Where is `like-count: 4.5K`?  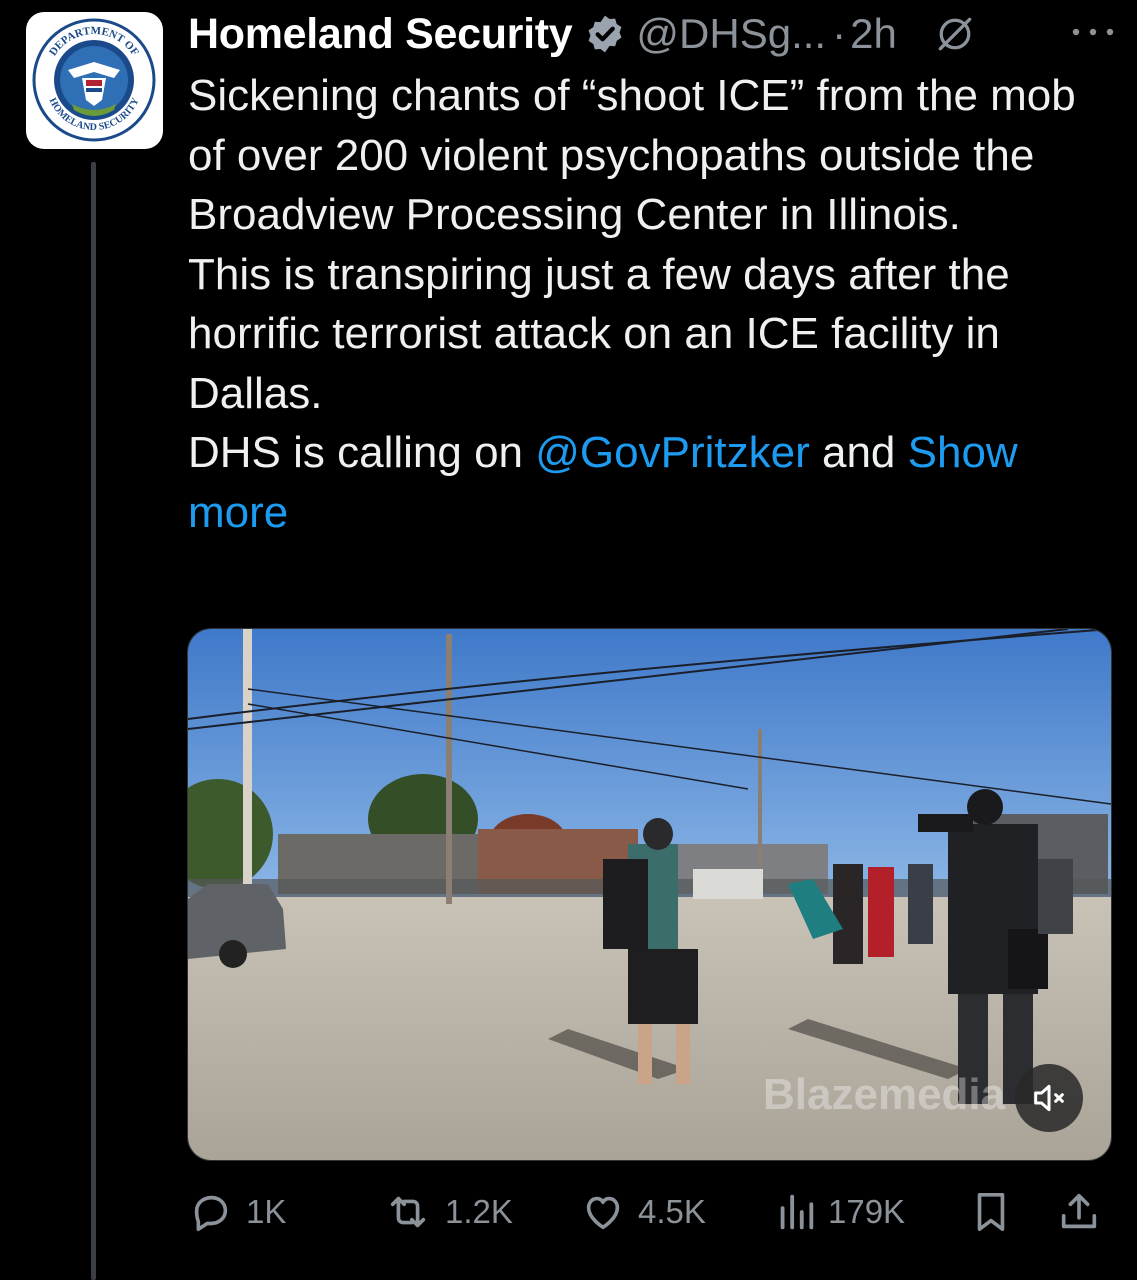
like-count: 4.5K is located at coordinates (672, 1211).